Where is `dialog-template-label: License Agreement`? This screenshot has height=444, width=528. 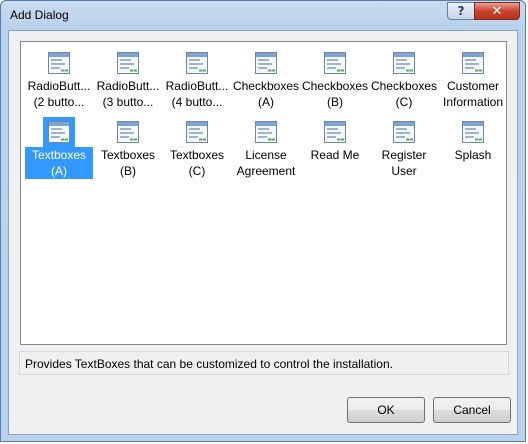 dialog-template-label: License Agreement is located at coordinates (266, 163).